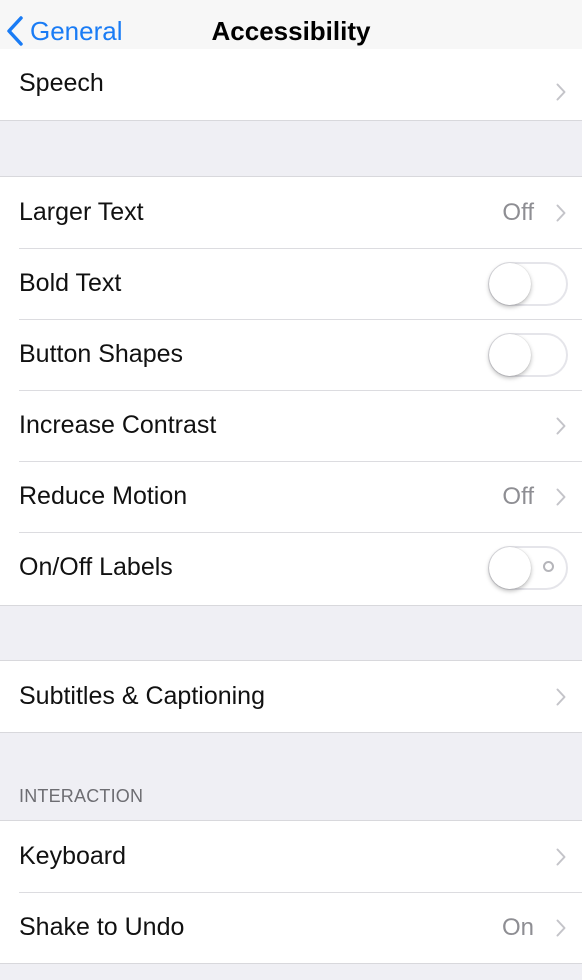 The width and height of the screenshot is (582, 980). What do you see at coordinates (101, 354) in the screenshot?
I see `row-label: Button Shapes` at bounding box center [101, 354].